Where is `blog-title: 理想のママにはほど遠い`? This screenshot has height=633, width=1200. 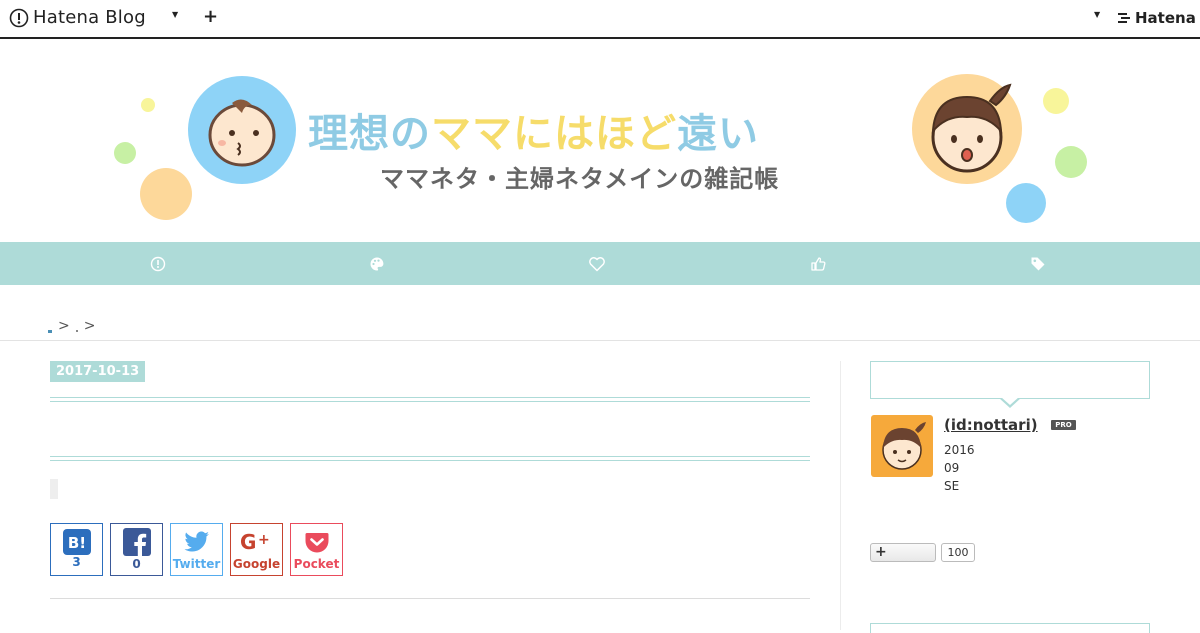 blog-title: 理想のママにはほど遠い is located at coordinates (533, 130).